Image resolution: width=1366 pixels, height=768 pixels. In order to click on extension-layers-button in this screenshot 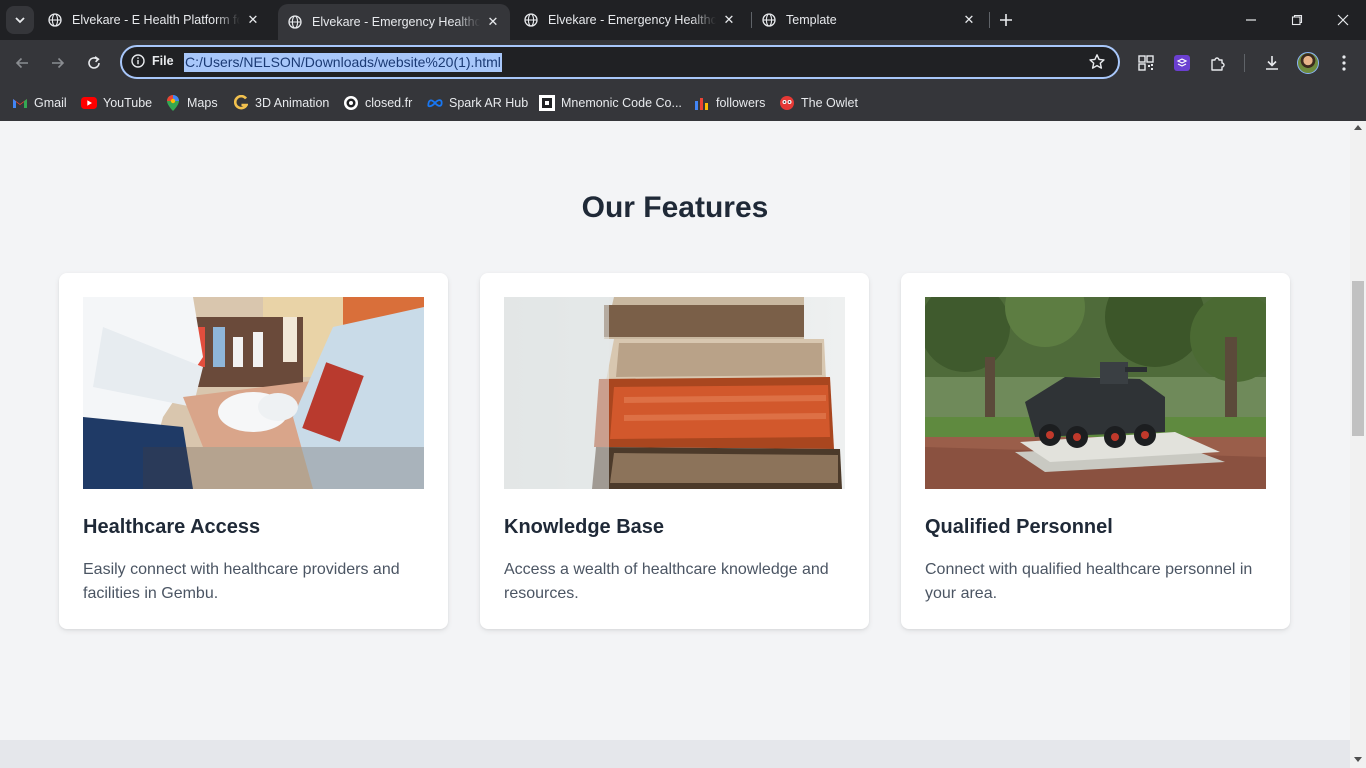, I will do `click(1182, 63)`.